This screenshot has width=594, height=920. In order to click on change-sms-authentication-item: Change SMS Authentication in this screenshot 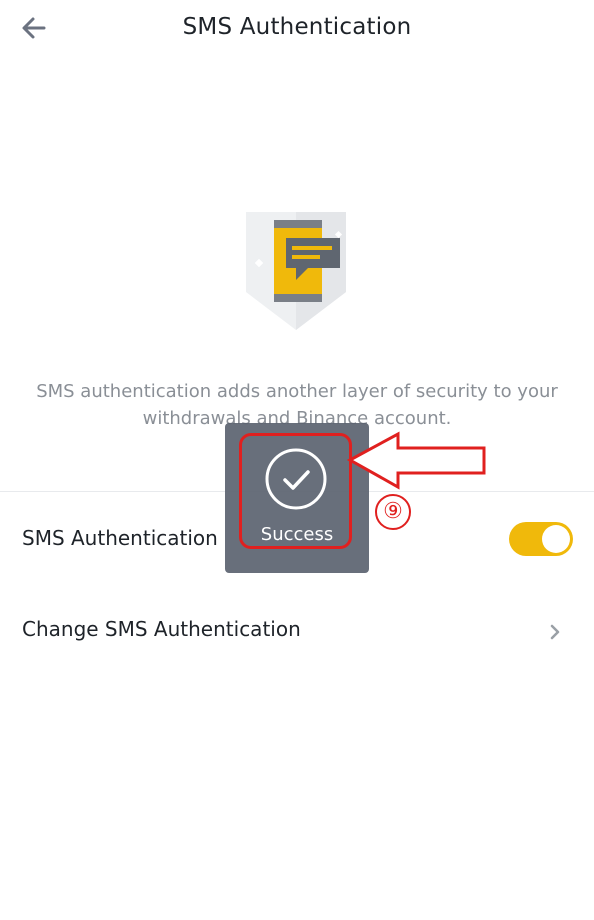, I will do `click(161, 629)`.